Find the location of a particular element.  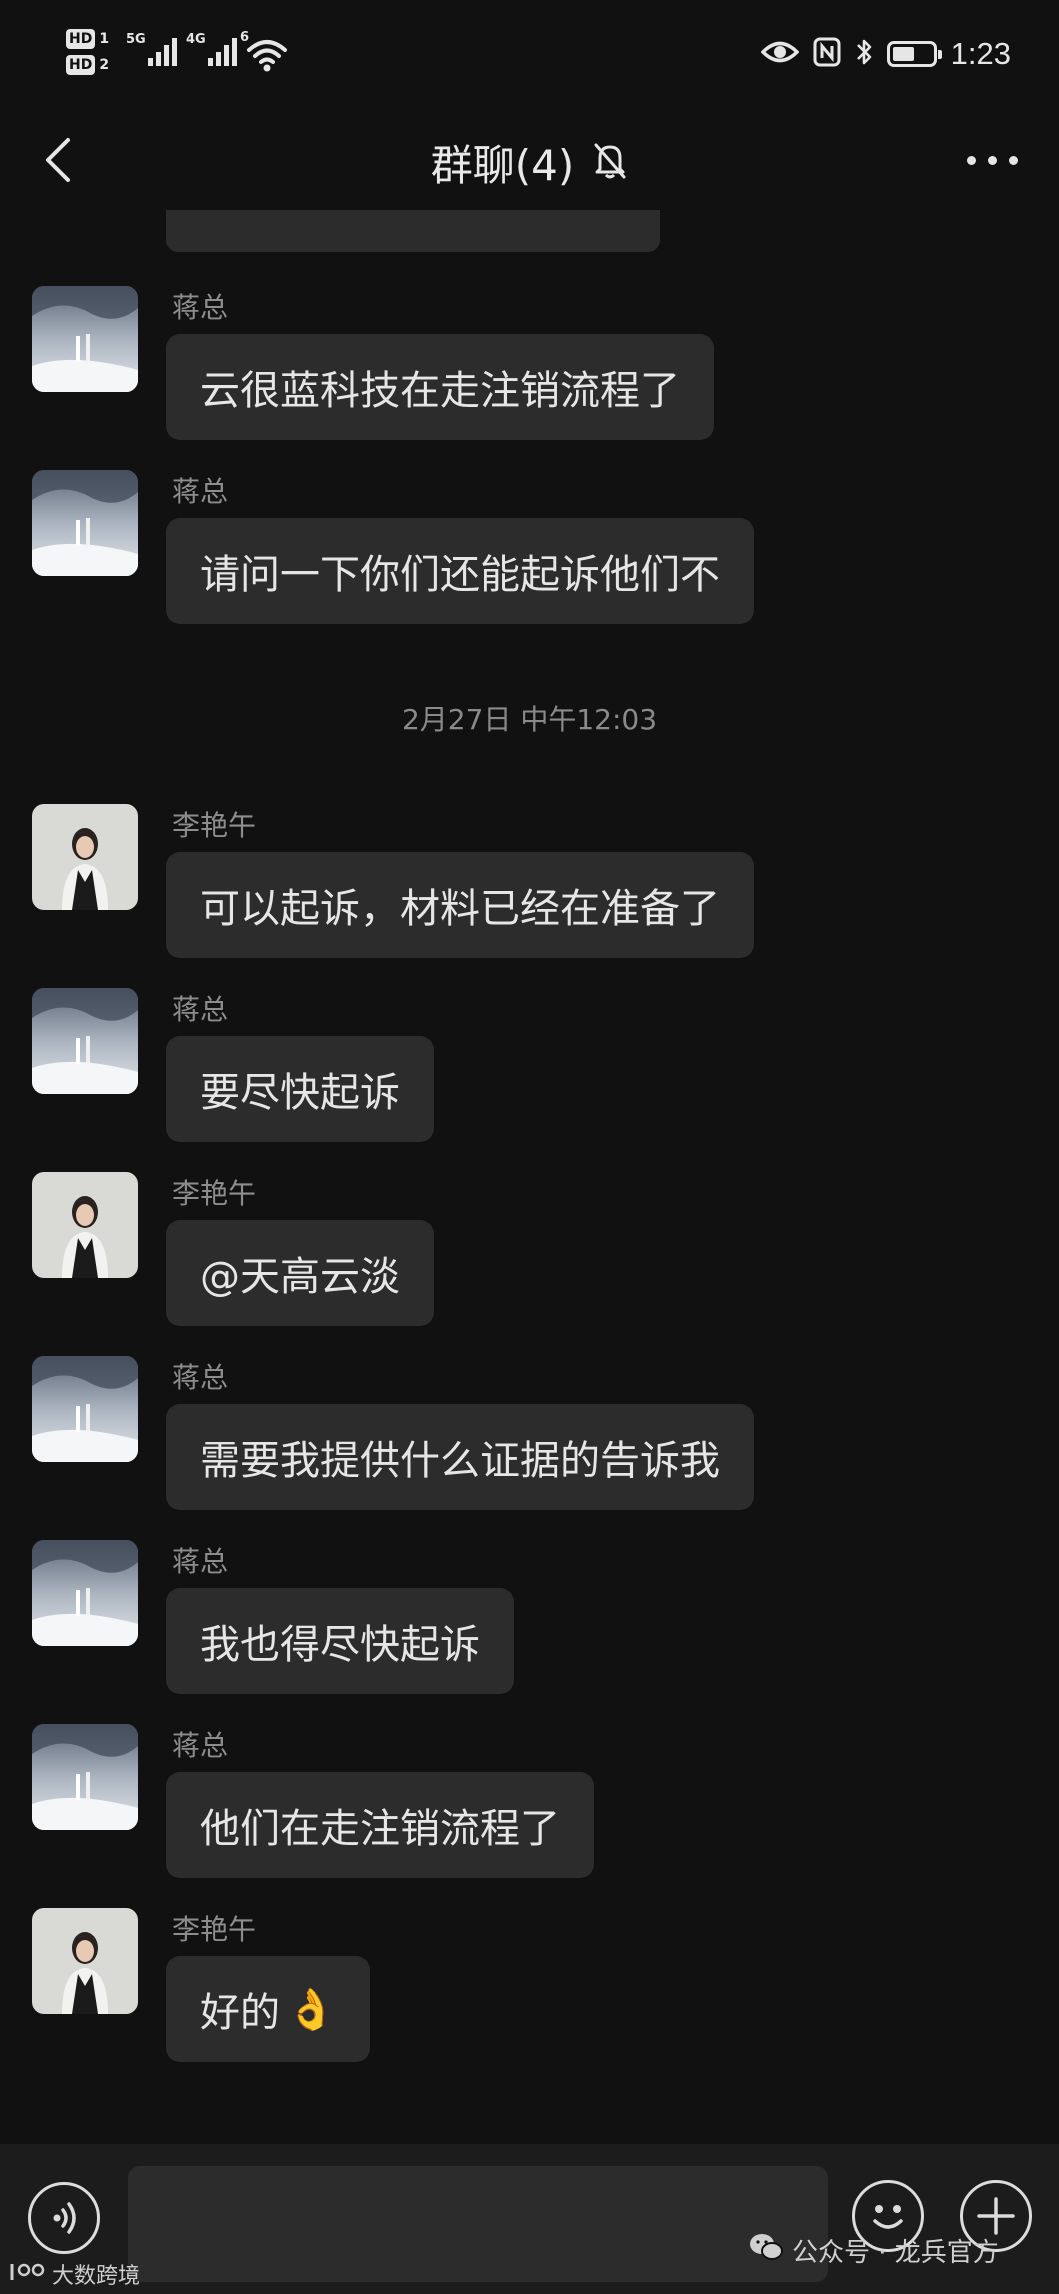

navigation-bar: 群聊(4) is located at coordinates (529, 160).